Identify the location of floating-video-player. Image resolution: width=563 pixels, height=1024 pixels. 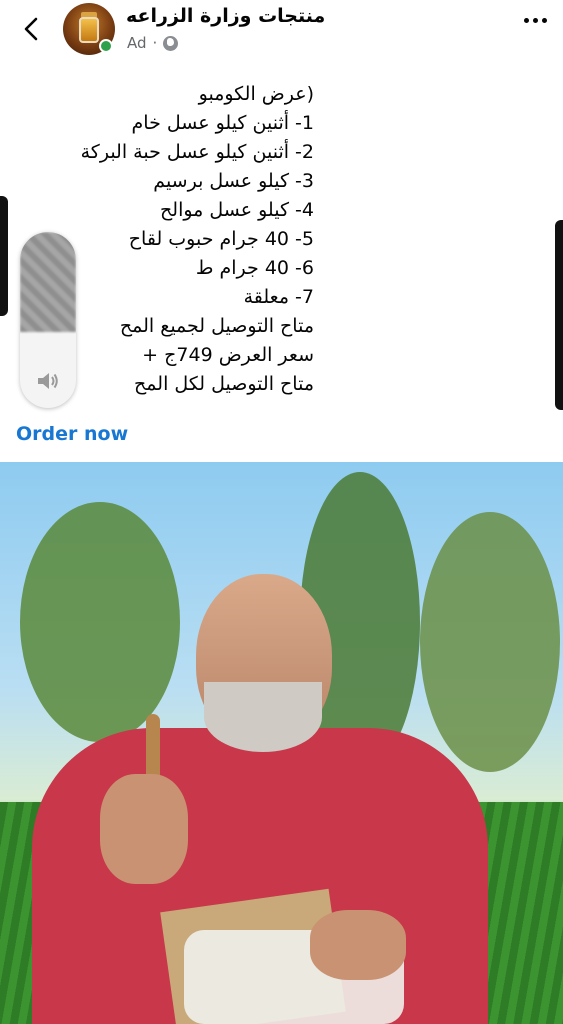
(48, 320).